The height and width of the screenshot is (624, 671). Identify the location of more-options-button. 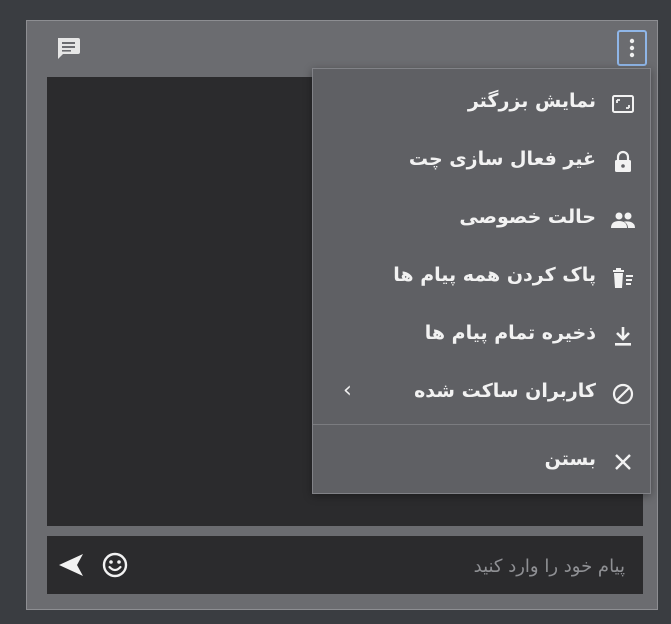
(632, 48).